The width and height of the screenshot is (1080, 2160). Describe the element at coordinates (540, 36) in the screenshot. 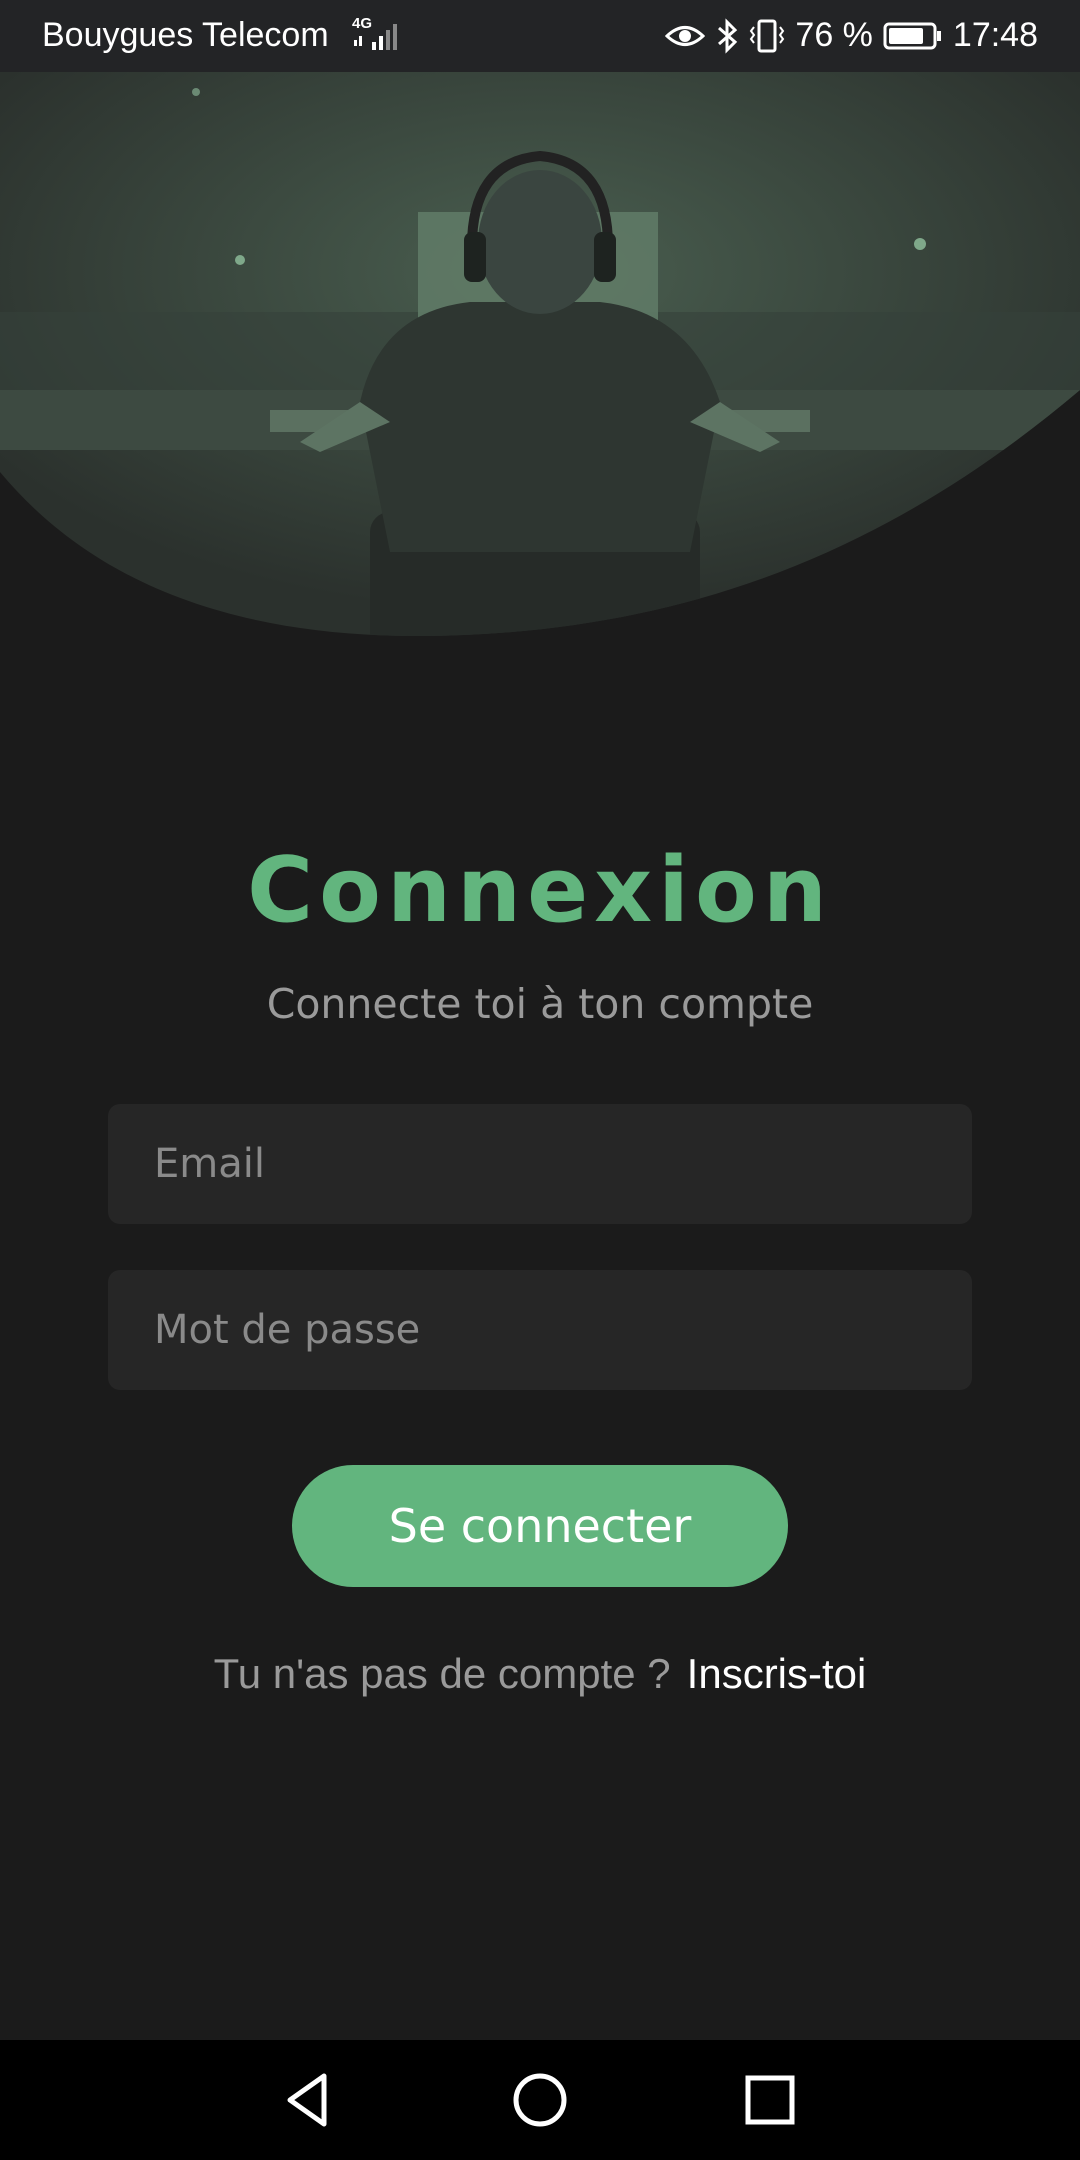

I see `status-bar: Bouygues Telecom 4G 76 % 17:48` at that location.